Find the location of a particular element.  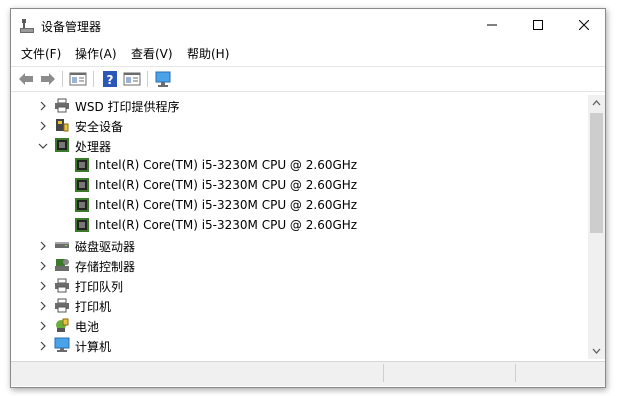

tree-item-label: WSD 打印提供程序 is located at coordinates (127, 107).